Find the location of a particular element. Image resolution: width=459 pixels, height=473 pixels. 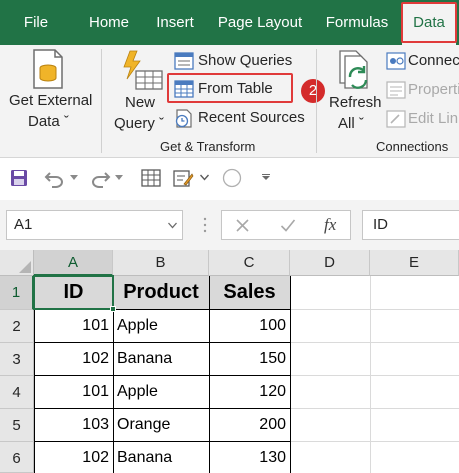

row-header-5: 5 is located at coordinates (17, 425).